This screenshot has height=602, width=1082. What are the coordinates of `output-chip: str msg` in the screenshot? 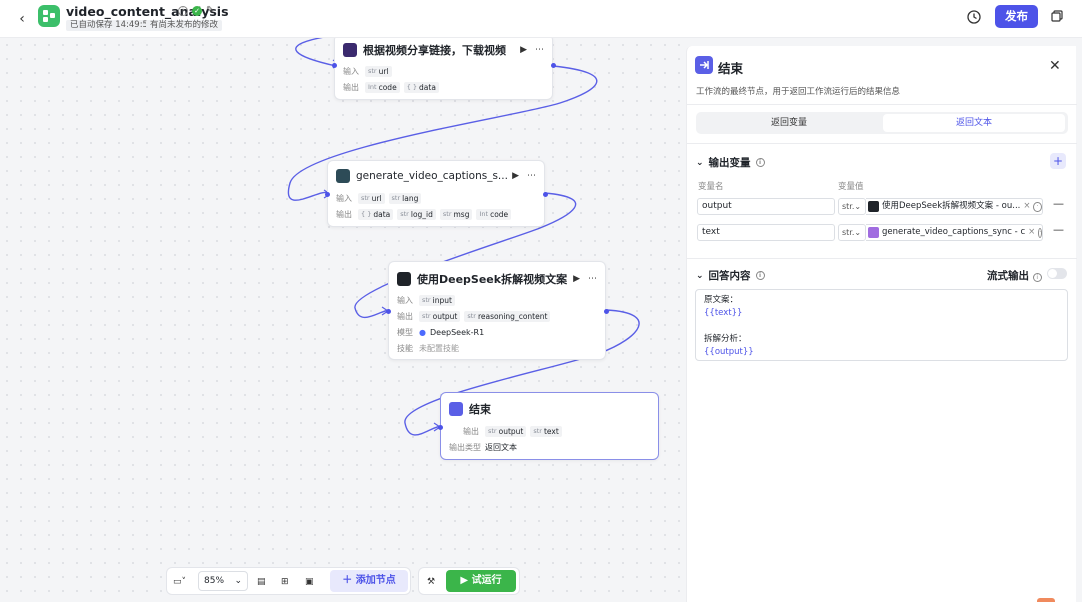 It's located at (456, 214).